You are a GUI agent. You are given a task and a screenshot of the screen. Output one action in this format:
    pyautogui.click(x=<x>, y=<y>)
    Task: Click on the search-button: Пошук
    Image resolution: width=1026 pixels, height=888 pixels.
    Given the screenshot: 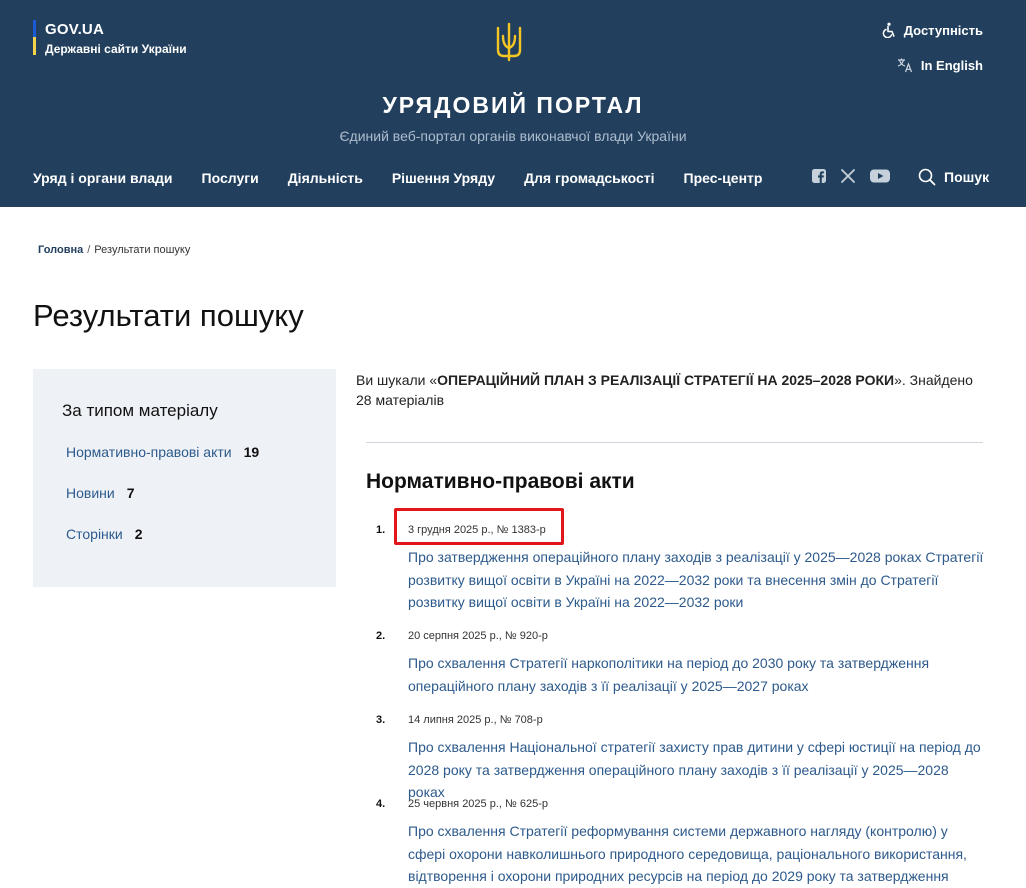 What is the action you would take?
    pyautogui.click(x=953, y=177)
    